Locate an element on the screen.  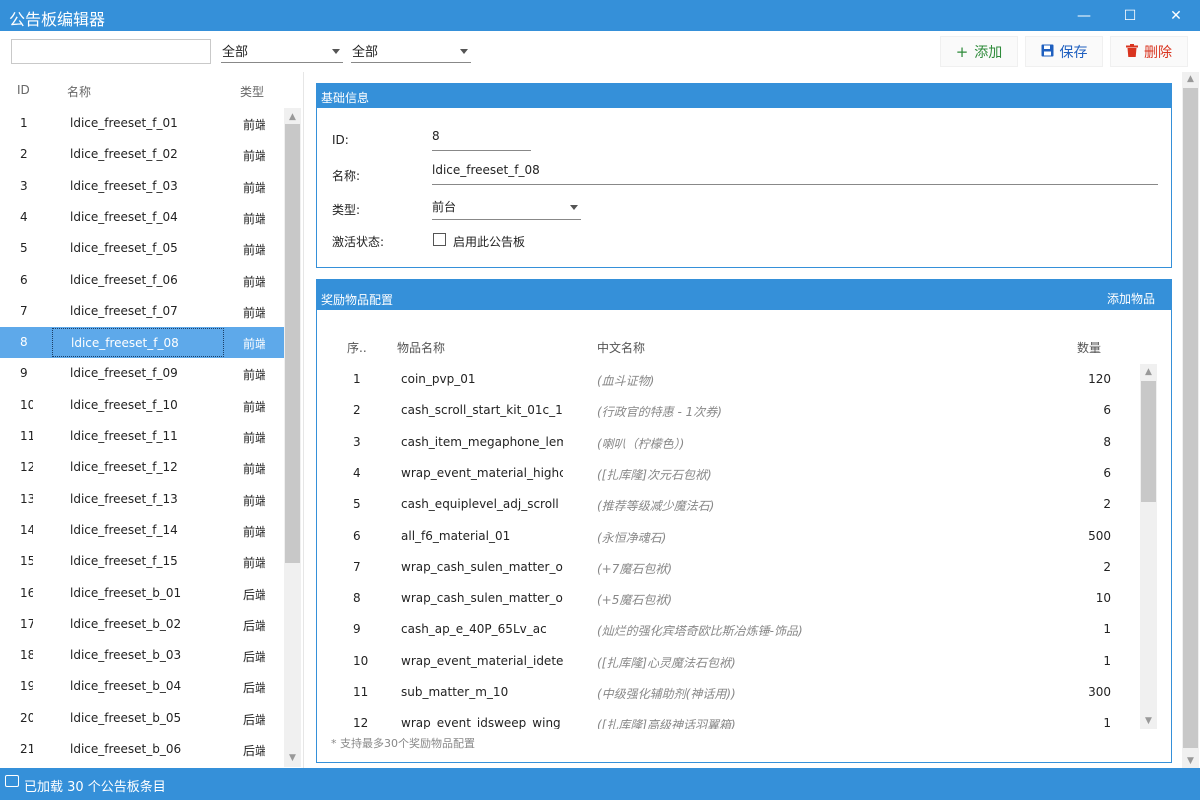
filter-dropdown-2: 全部 is located at coordinates (411, 52).